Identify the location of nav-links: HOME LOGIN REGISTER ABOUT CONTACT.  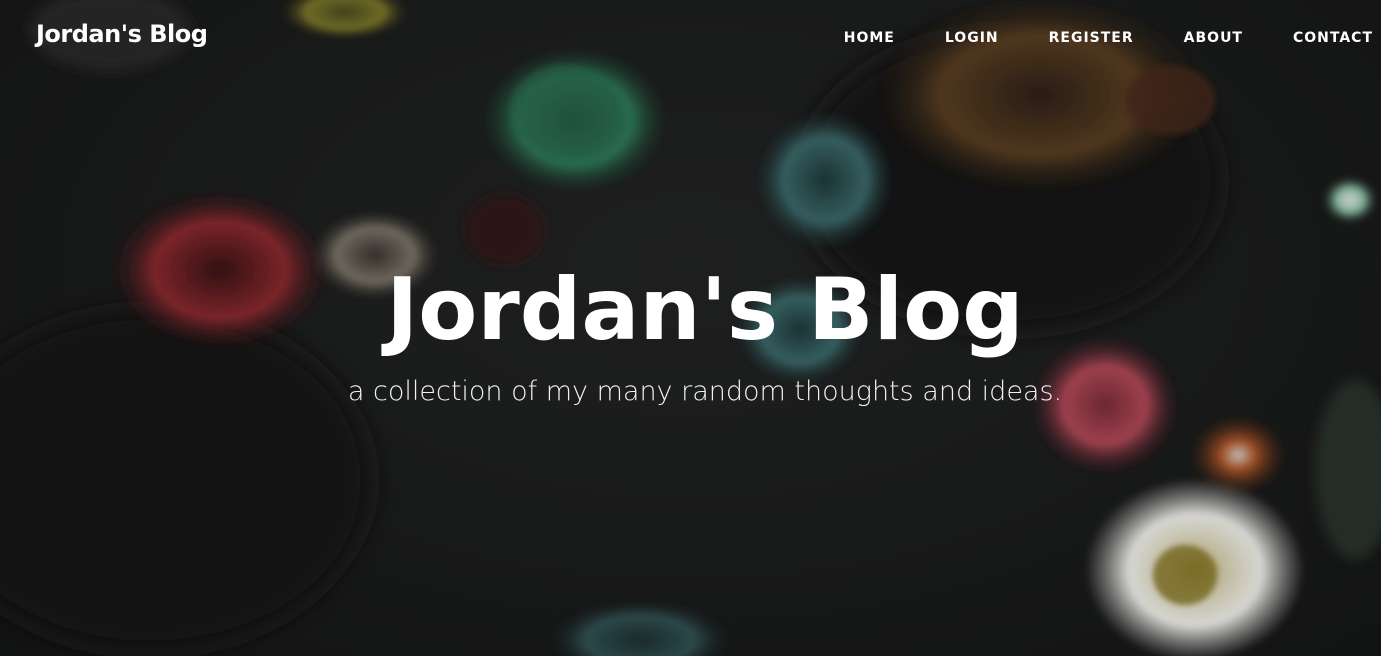
(1083, 36).